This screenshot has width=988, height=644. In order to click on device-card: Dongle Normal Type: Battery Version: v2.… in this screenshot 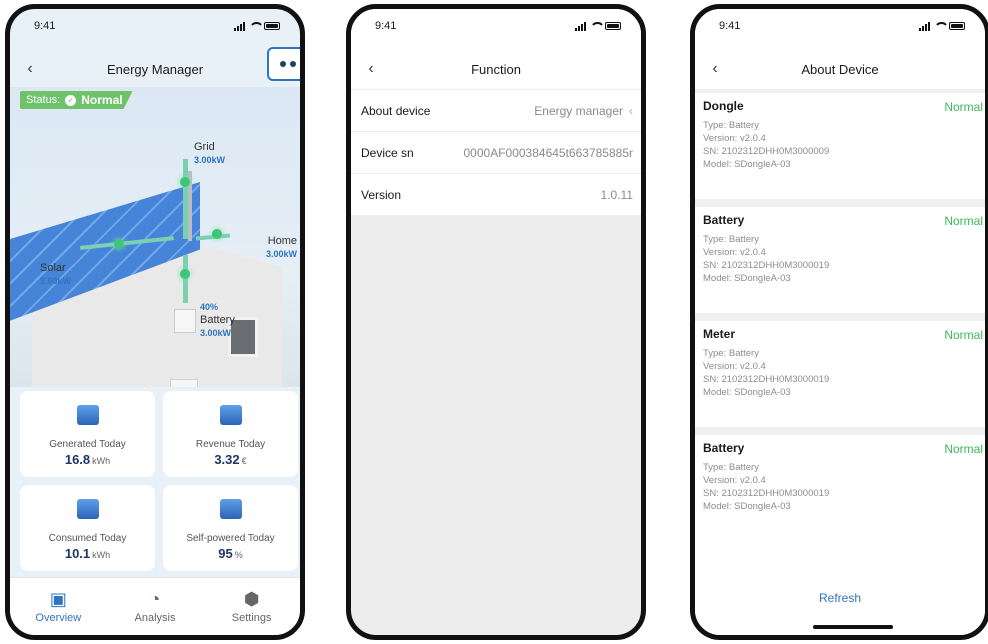, I will do `click(840, 146)`.